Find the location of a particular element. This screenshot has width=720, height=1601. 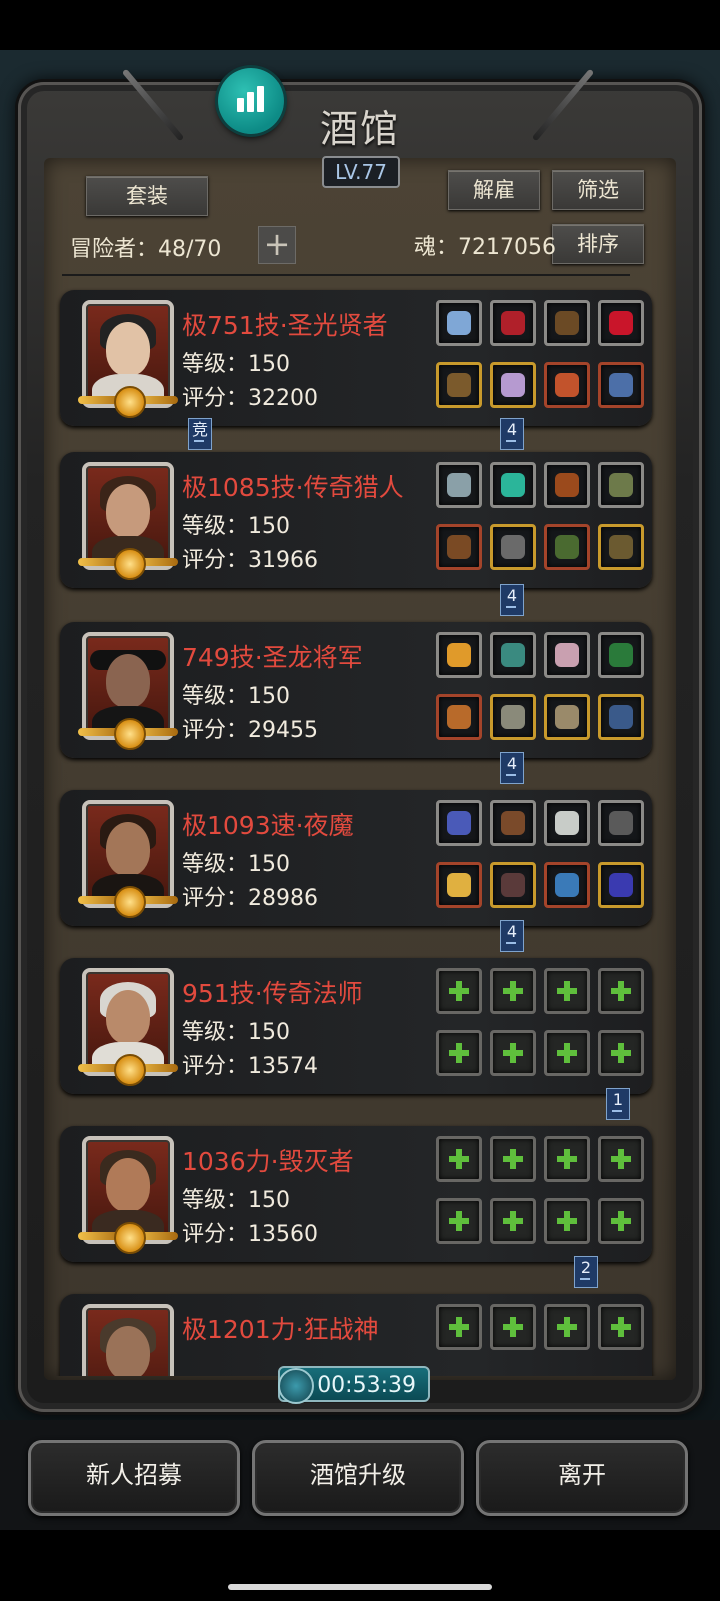

potion-icon is located at coordinates (621, 655).